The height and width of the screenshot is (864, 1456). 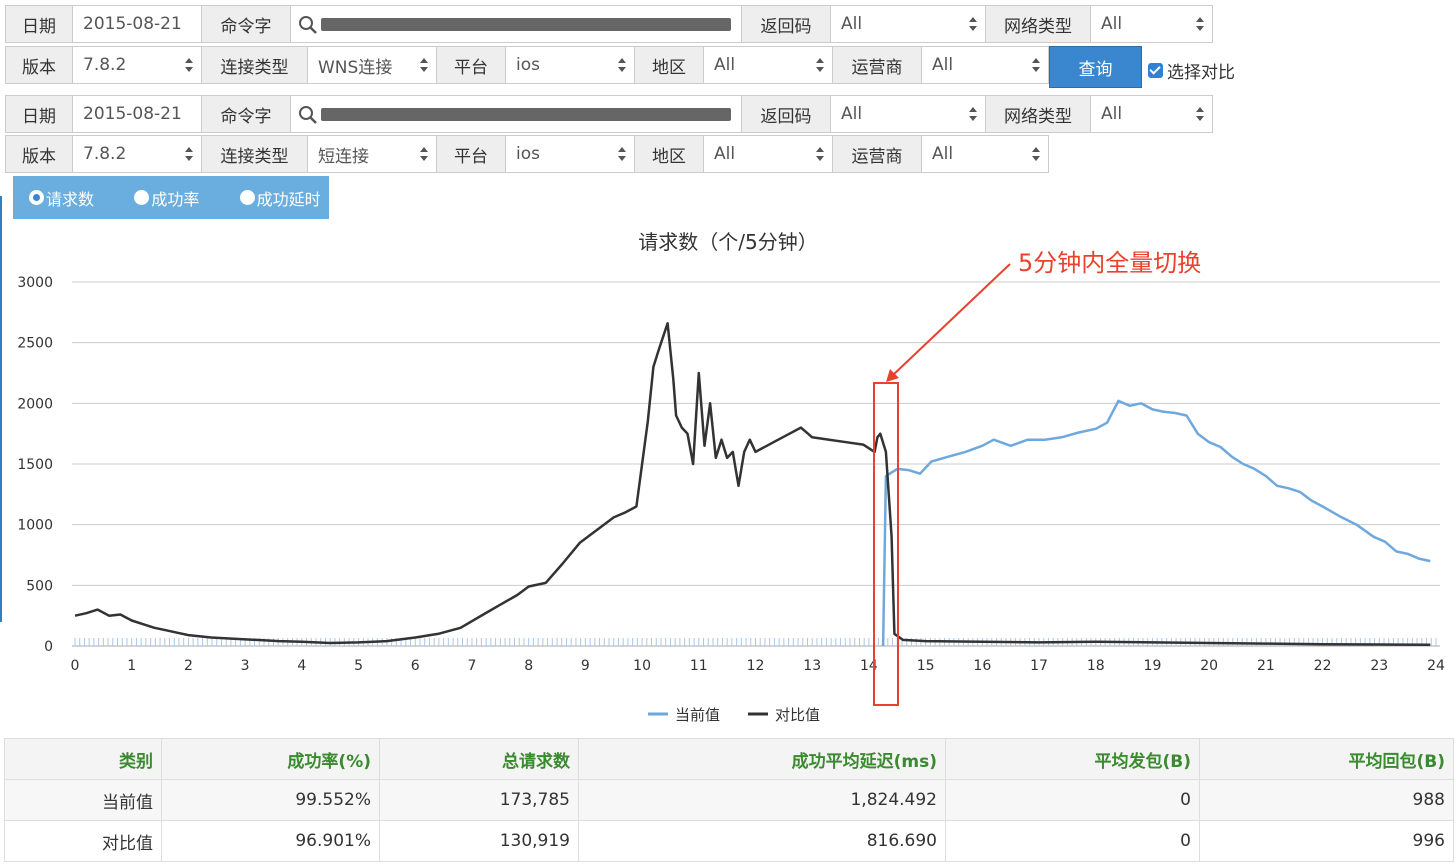 I want to click on compare-toggle: 选择对比, so click(x=1191, y=70).